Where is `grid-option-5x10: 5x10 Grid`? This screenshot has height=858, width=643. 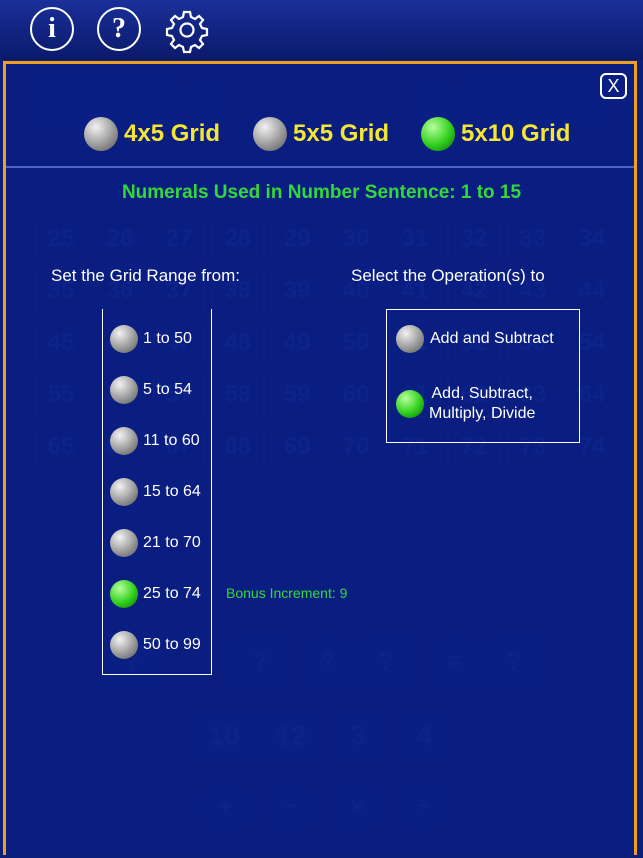 grid-option-5x10: 5x10 Grid is located at coordinates (495, 134).